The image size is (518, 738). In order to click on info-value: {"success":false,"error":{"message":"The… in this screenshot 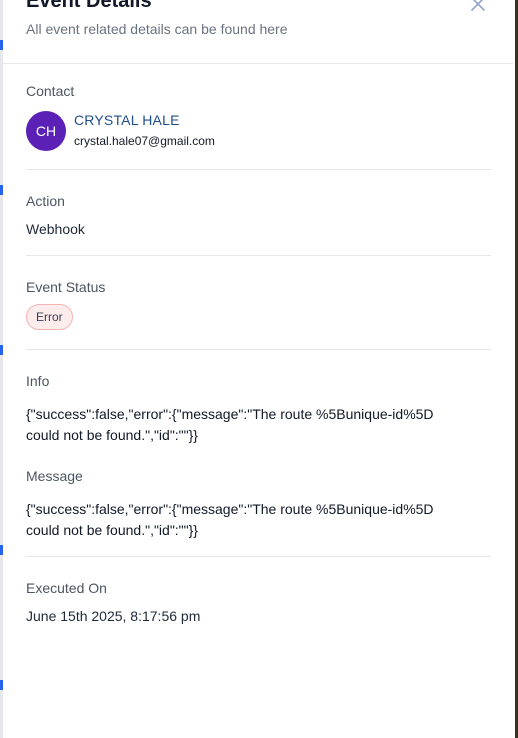, I will do `click(230, 424)`.